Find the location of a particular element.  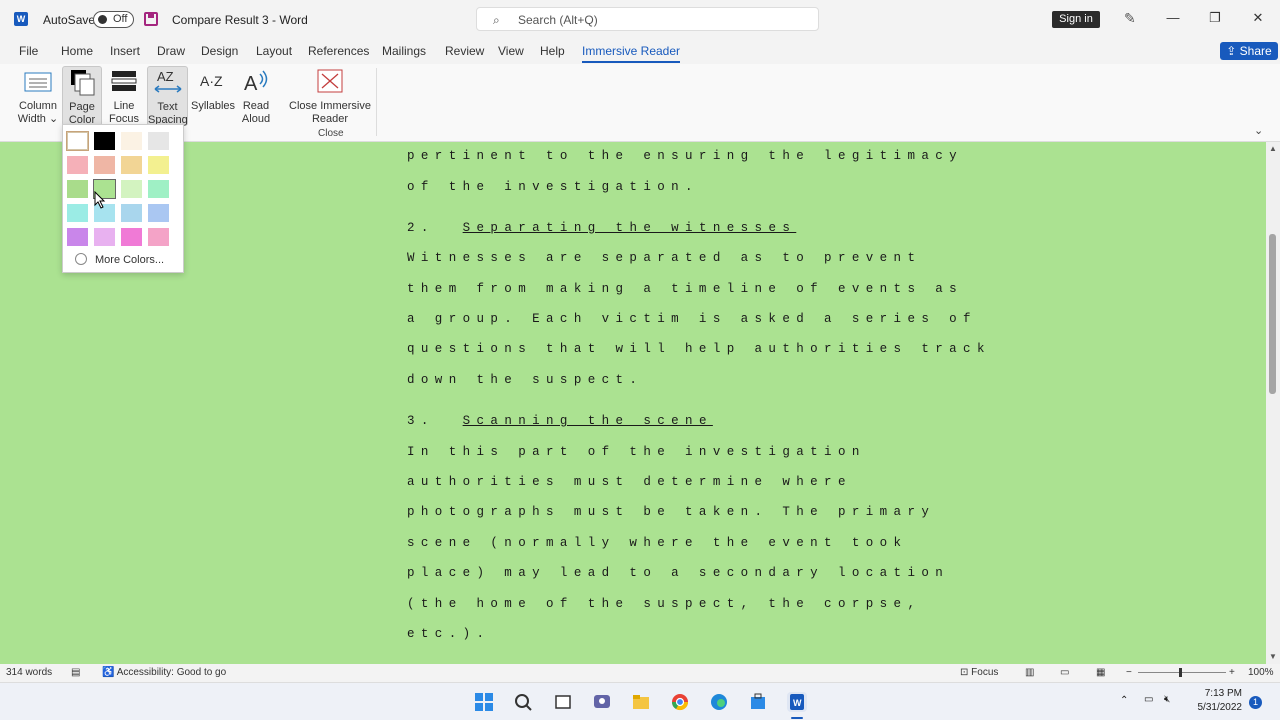

zoom-in-icon: + is located at coordinates (1232, 672).